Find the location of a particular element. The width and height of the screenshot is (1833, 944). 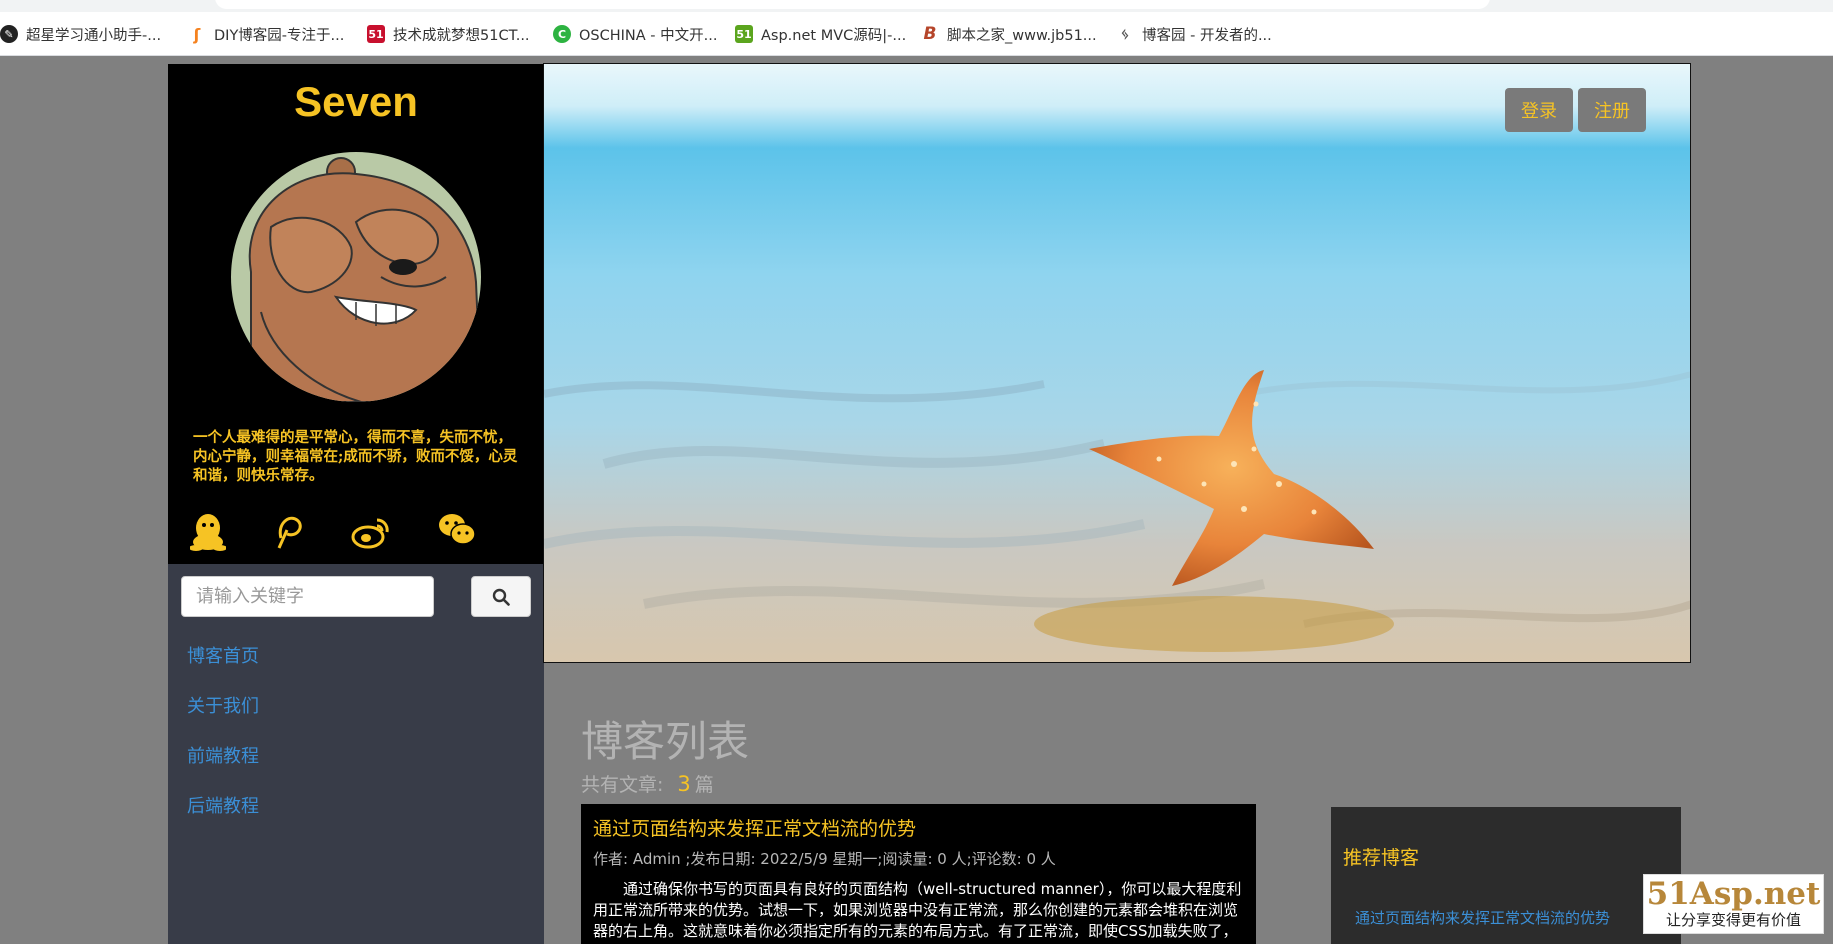

article-title-link: 通过页面结构来发挥正常文档流的优势 is located at coordinates (918, 827).